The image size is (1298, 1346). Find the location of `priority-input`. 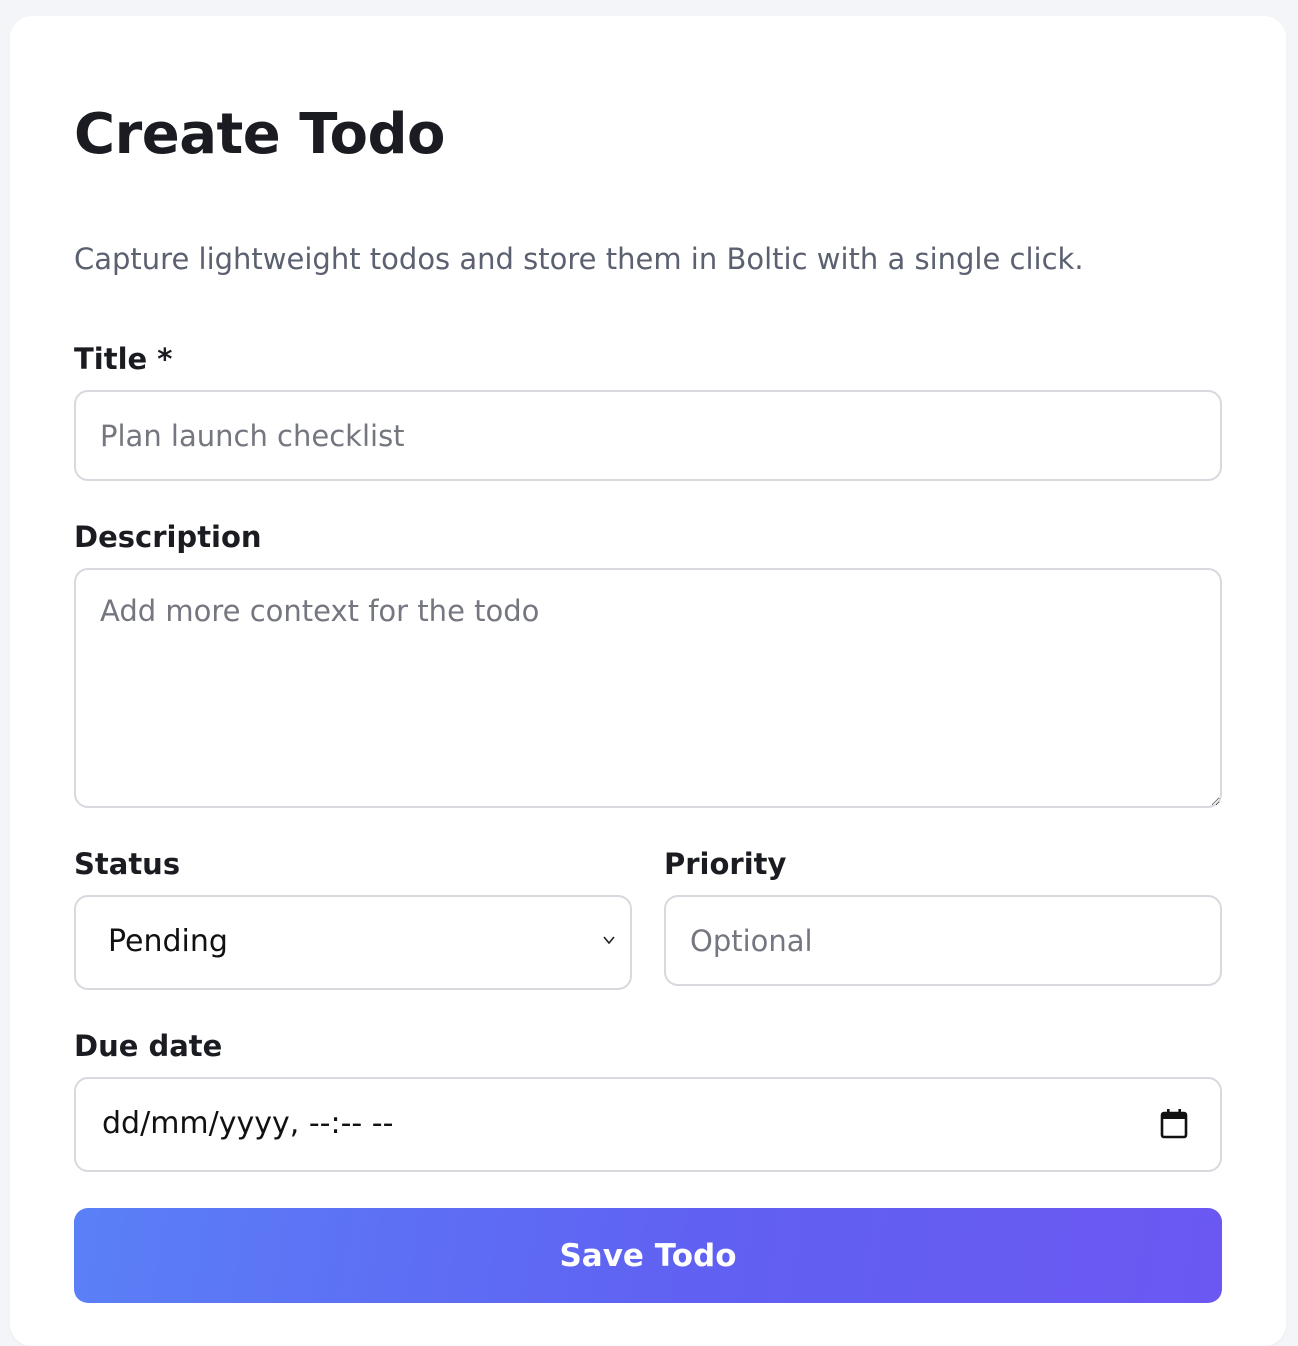

priority-input is located at coordinates (943, 940).